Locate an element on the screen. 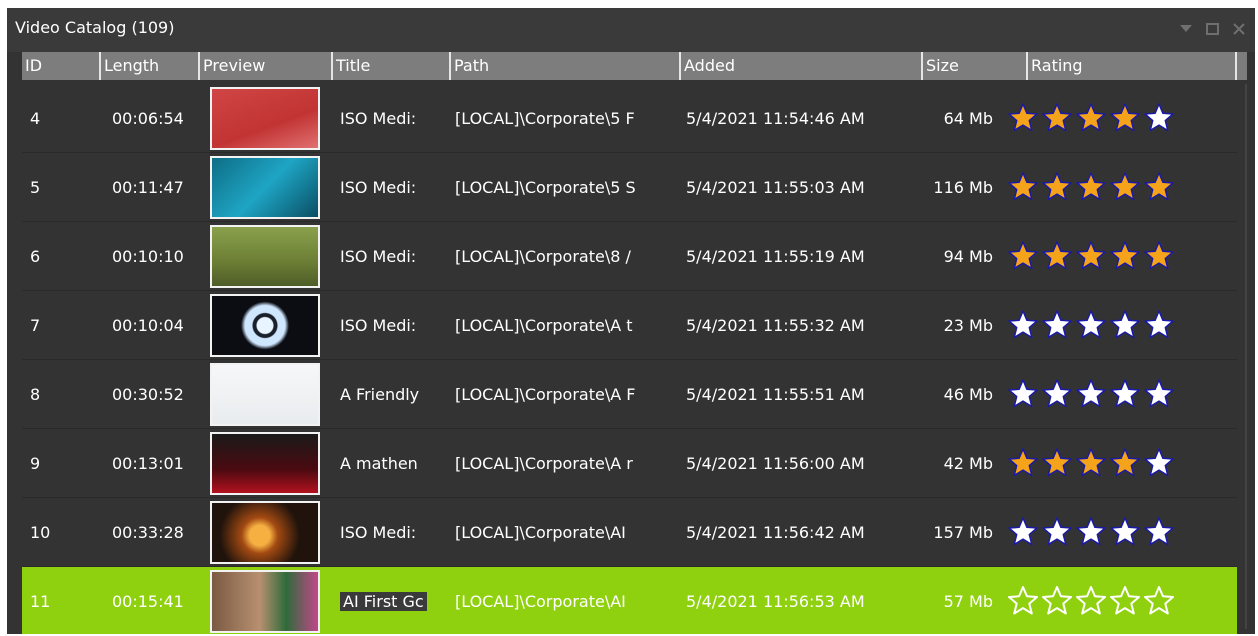 This screenshot has width=1258, height=636. dropdown-icon is located at coordinates (1186, 29).